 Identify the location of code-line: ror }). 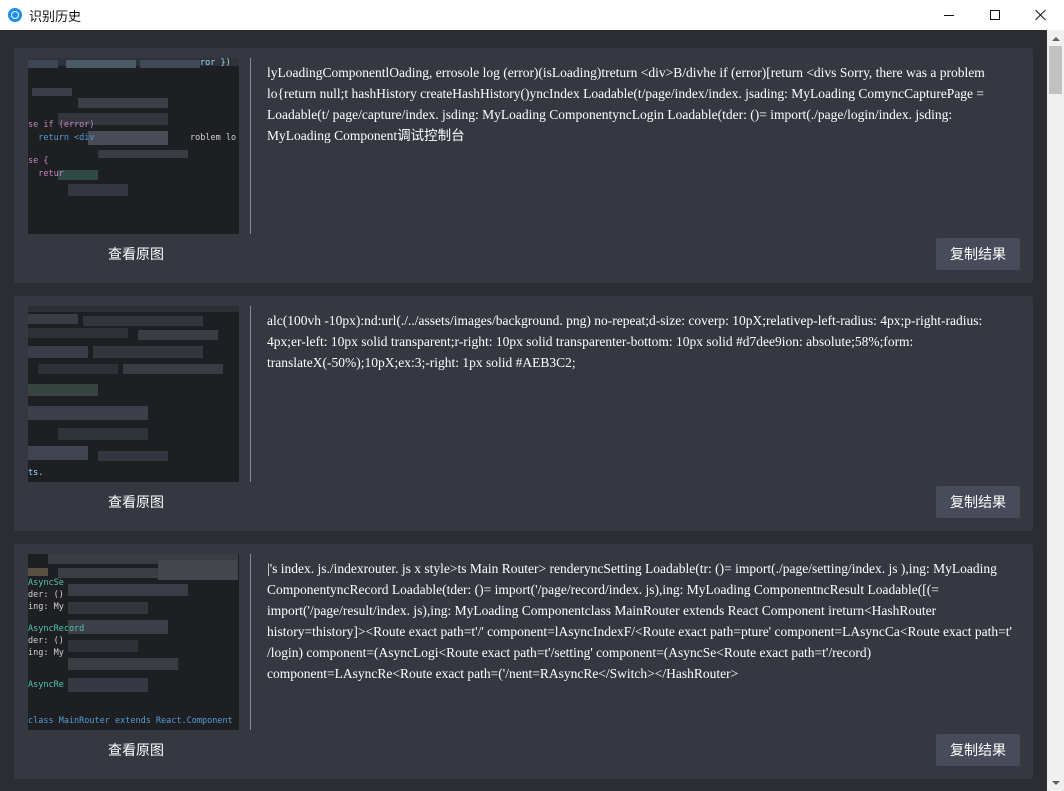
(215, 63).